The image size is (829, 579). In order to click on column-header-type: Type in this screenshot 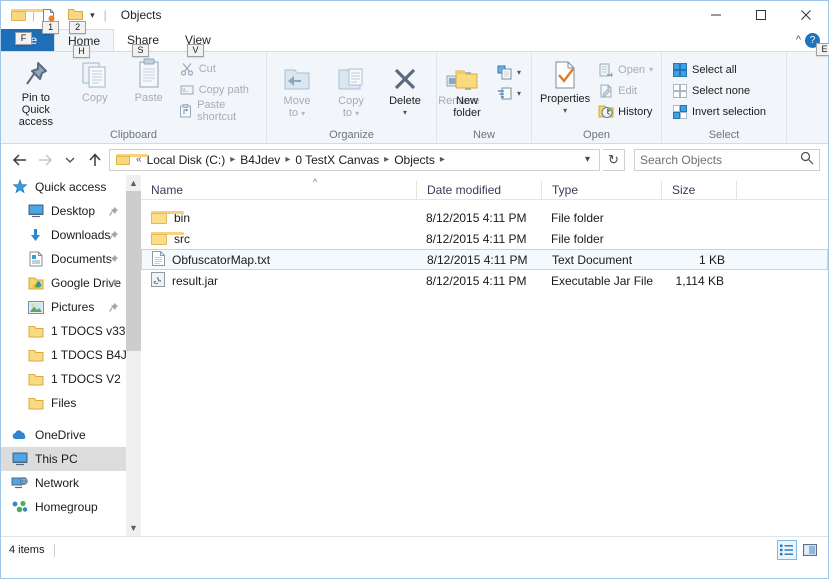, I will do `click(601, 190)`.